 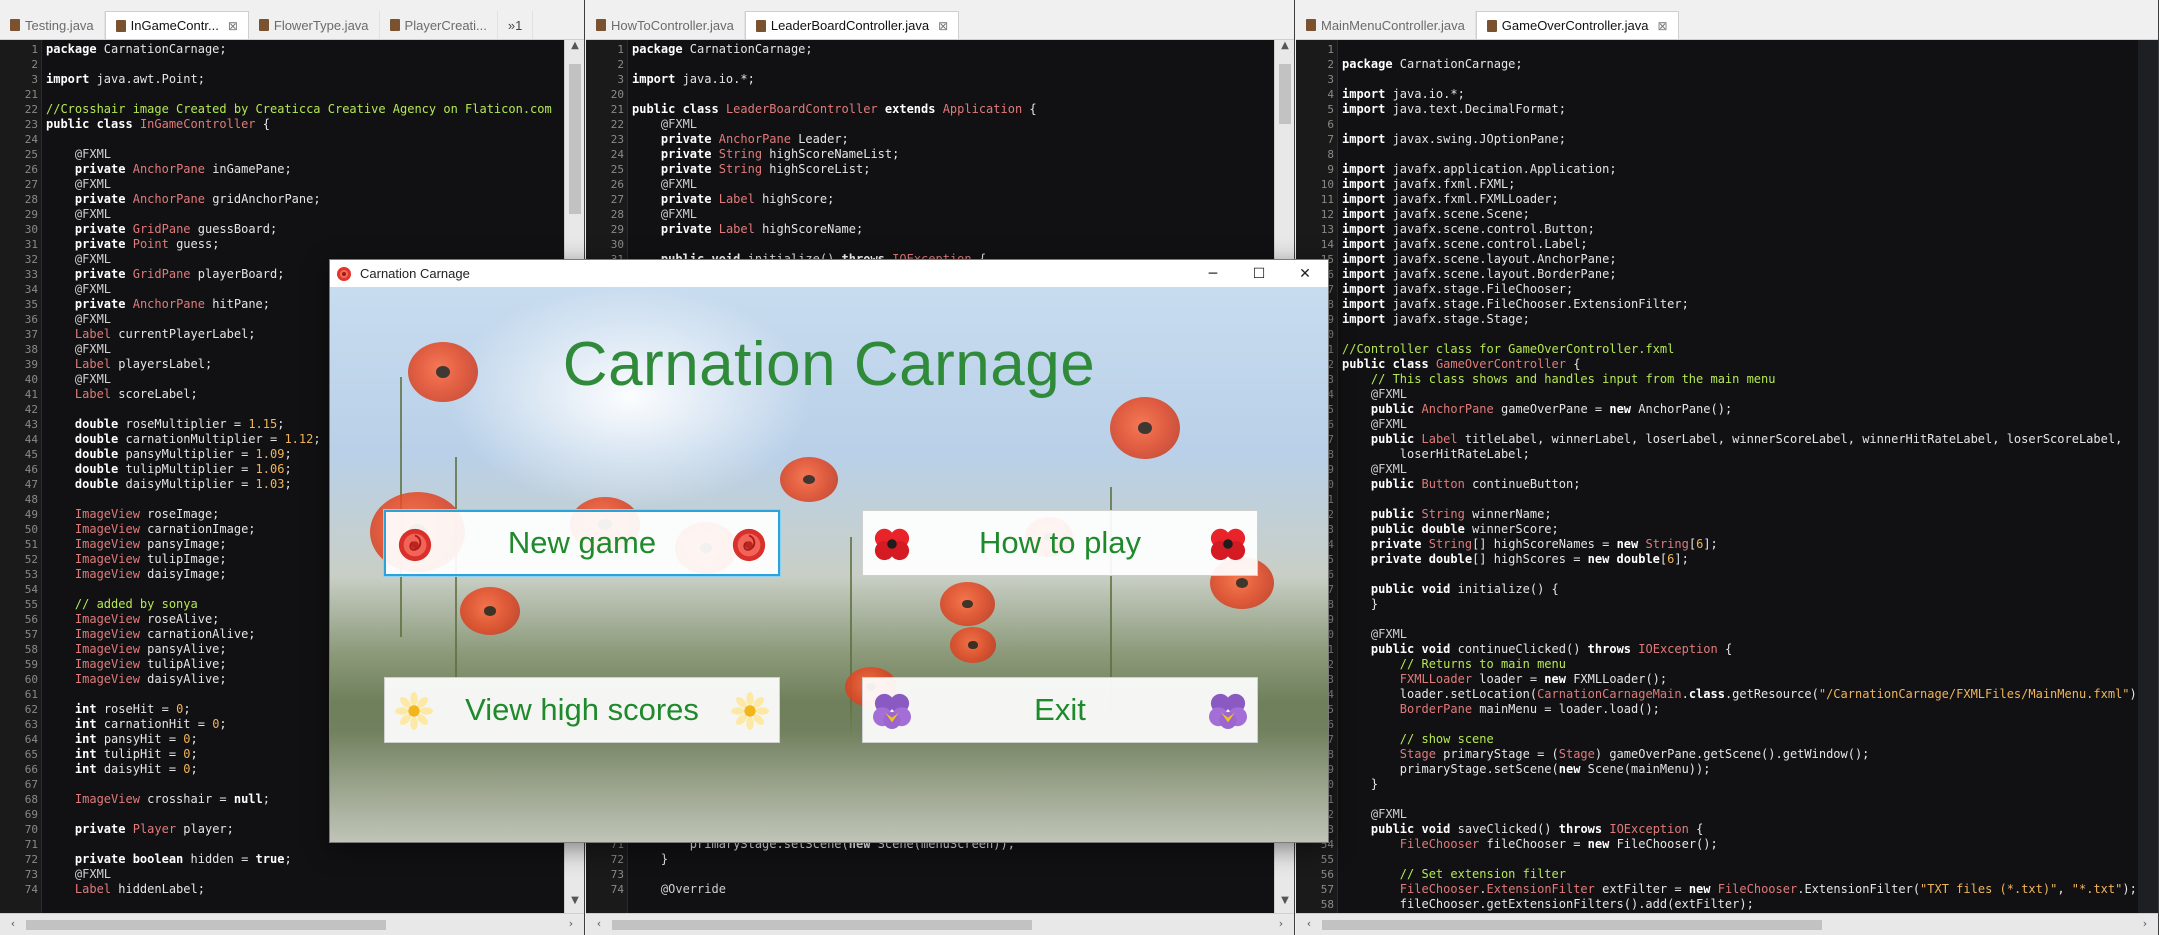 What do you see at coordinates (1305, 273) in the screenshot?
I see `close-button: ✕` at bounding box center [1305, 273].